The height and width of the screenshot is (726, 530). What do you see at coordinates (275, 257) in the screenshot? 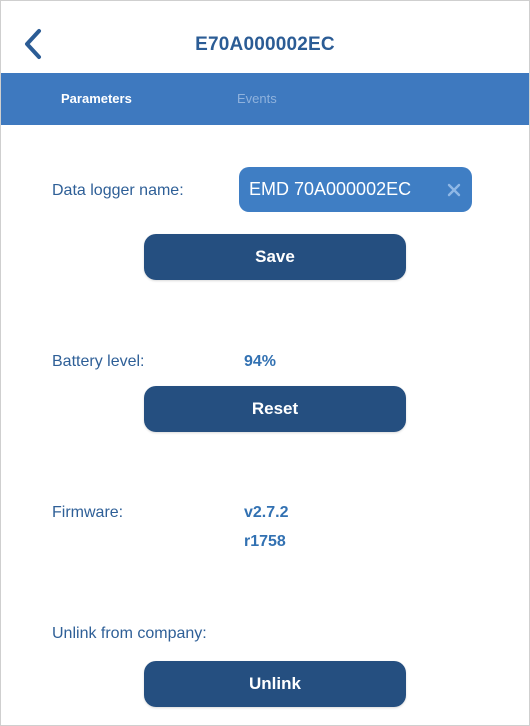
I see `save-button: Save` at bounding box center [275, 257].